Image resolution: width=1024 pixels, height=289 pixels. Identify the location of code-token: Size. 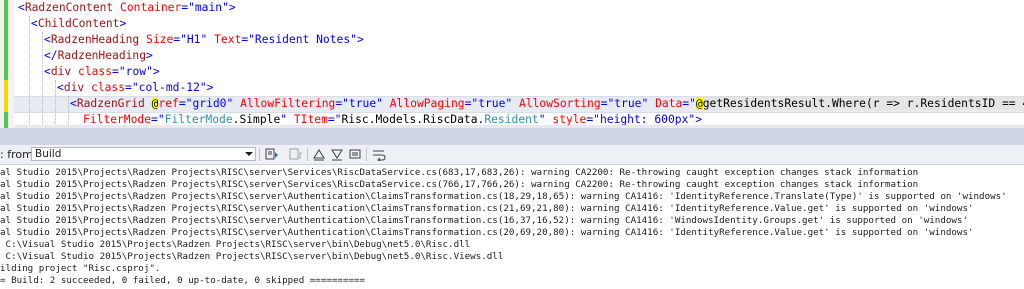
(160, 39).